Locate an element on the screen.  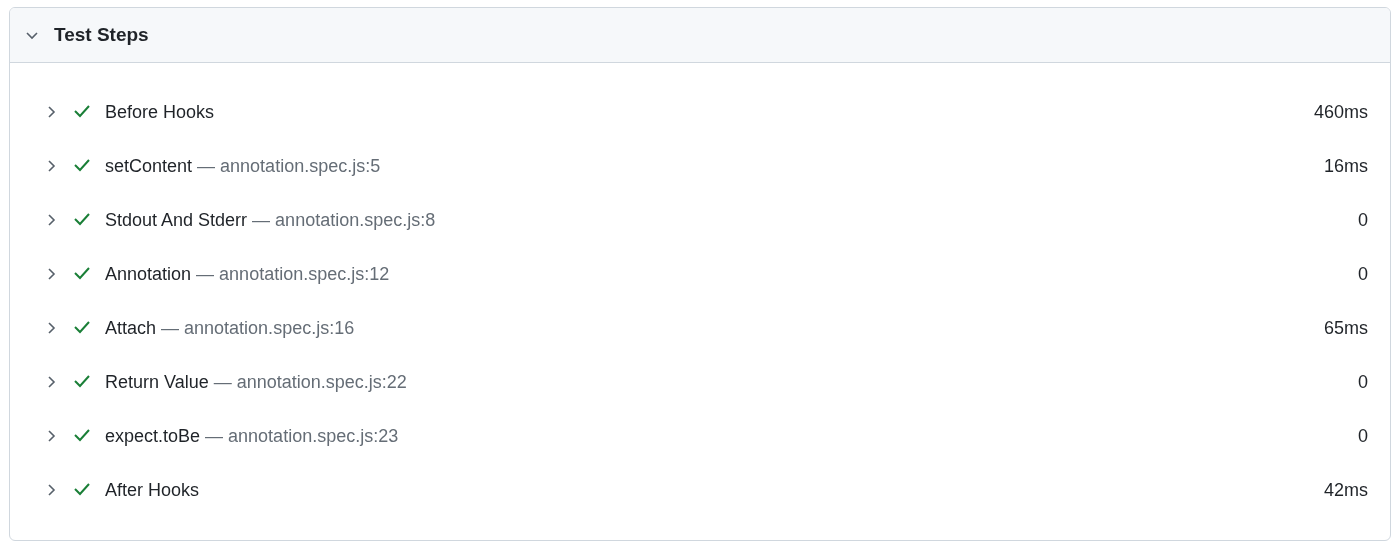
panel-title: Test Steps is located at coordinates (101, 35).